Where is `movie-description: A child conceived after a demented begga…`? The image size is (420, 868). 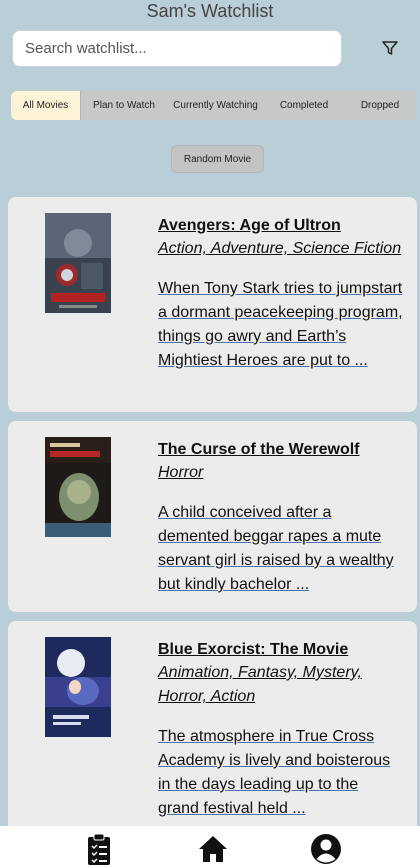 movie-description: A child conceived after a demented begga… is located at coordinates (280, 549).